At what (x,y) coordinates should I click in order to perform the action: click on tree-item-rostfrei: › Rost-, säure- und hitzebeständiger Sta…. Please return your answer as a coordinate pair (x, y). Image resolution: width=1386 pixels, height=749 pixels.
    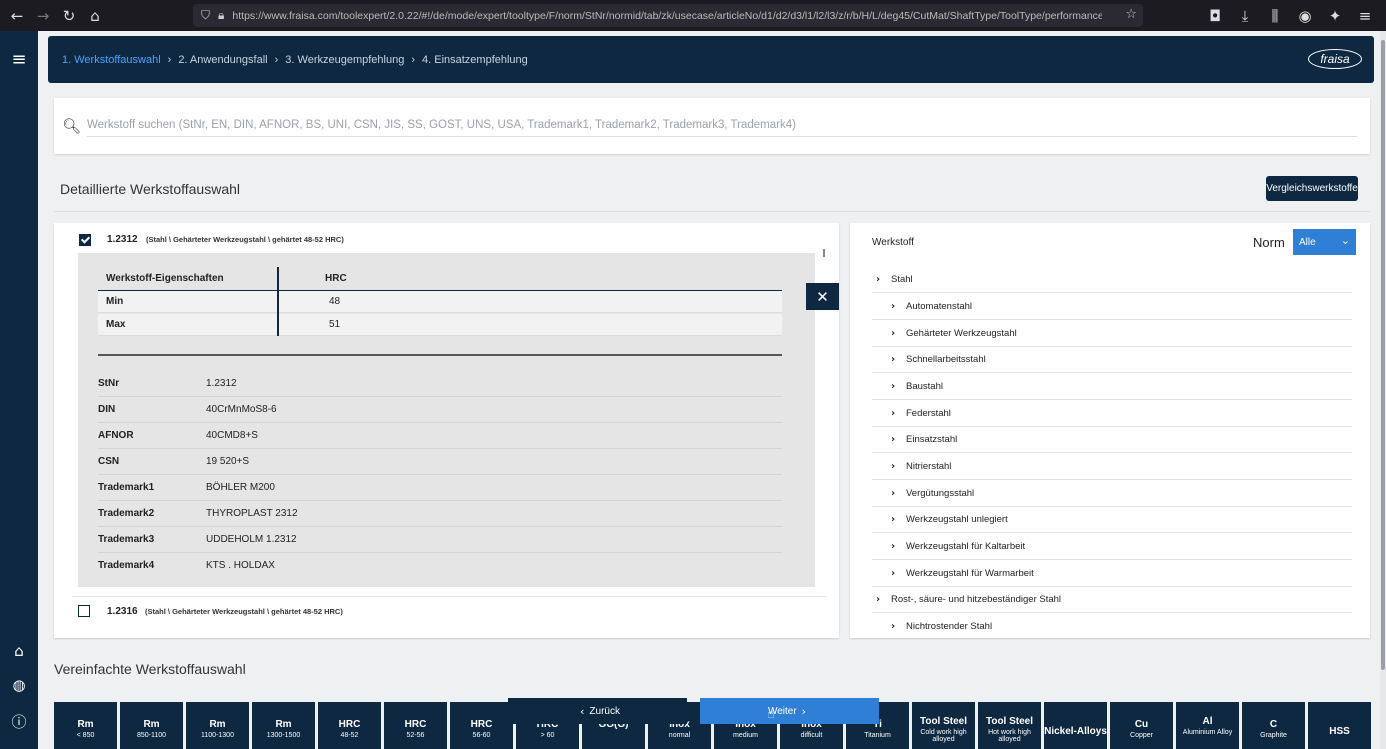
    Looking at the image, I should click on (1112, 600).